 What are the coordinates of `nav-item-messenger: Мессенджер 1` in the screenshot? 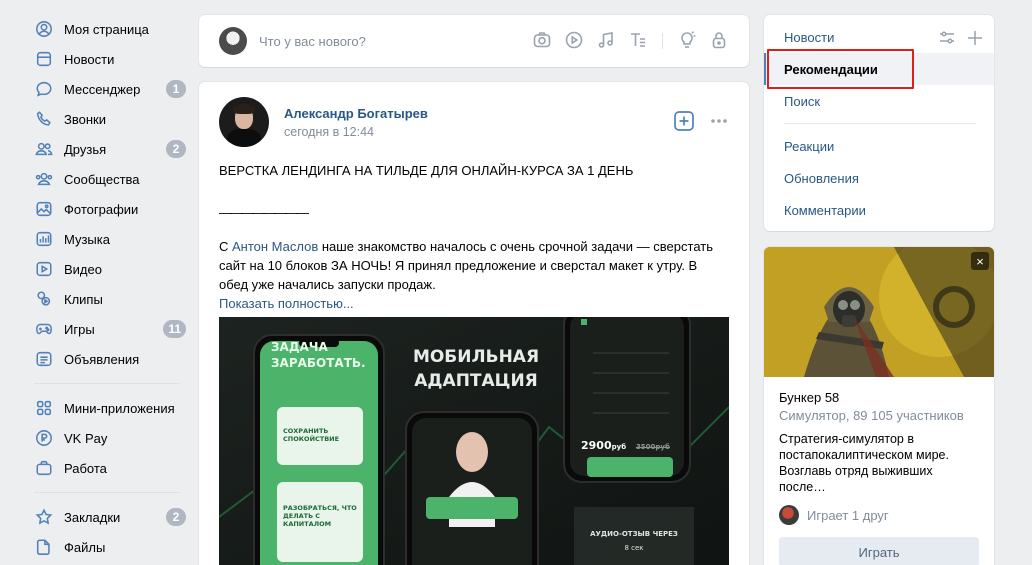 It's located at (108, 89).